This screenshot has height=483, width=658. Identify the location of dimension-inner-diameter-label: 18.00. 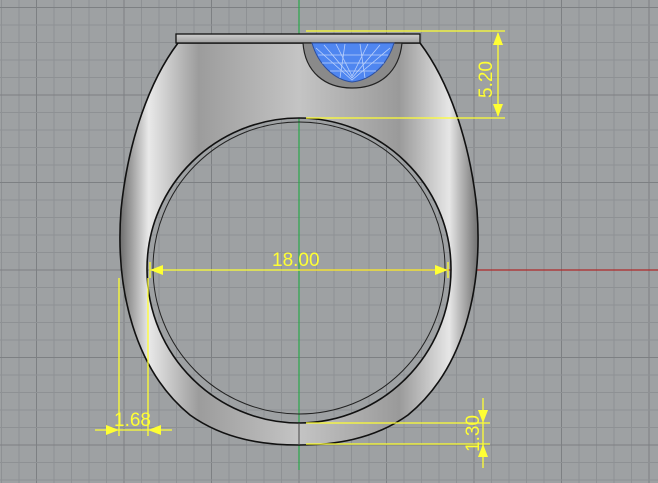
(296, 260).